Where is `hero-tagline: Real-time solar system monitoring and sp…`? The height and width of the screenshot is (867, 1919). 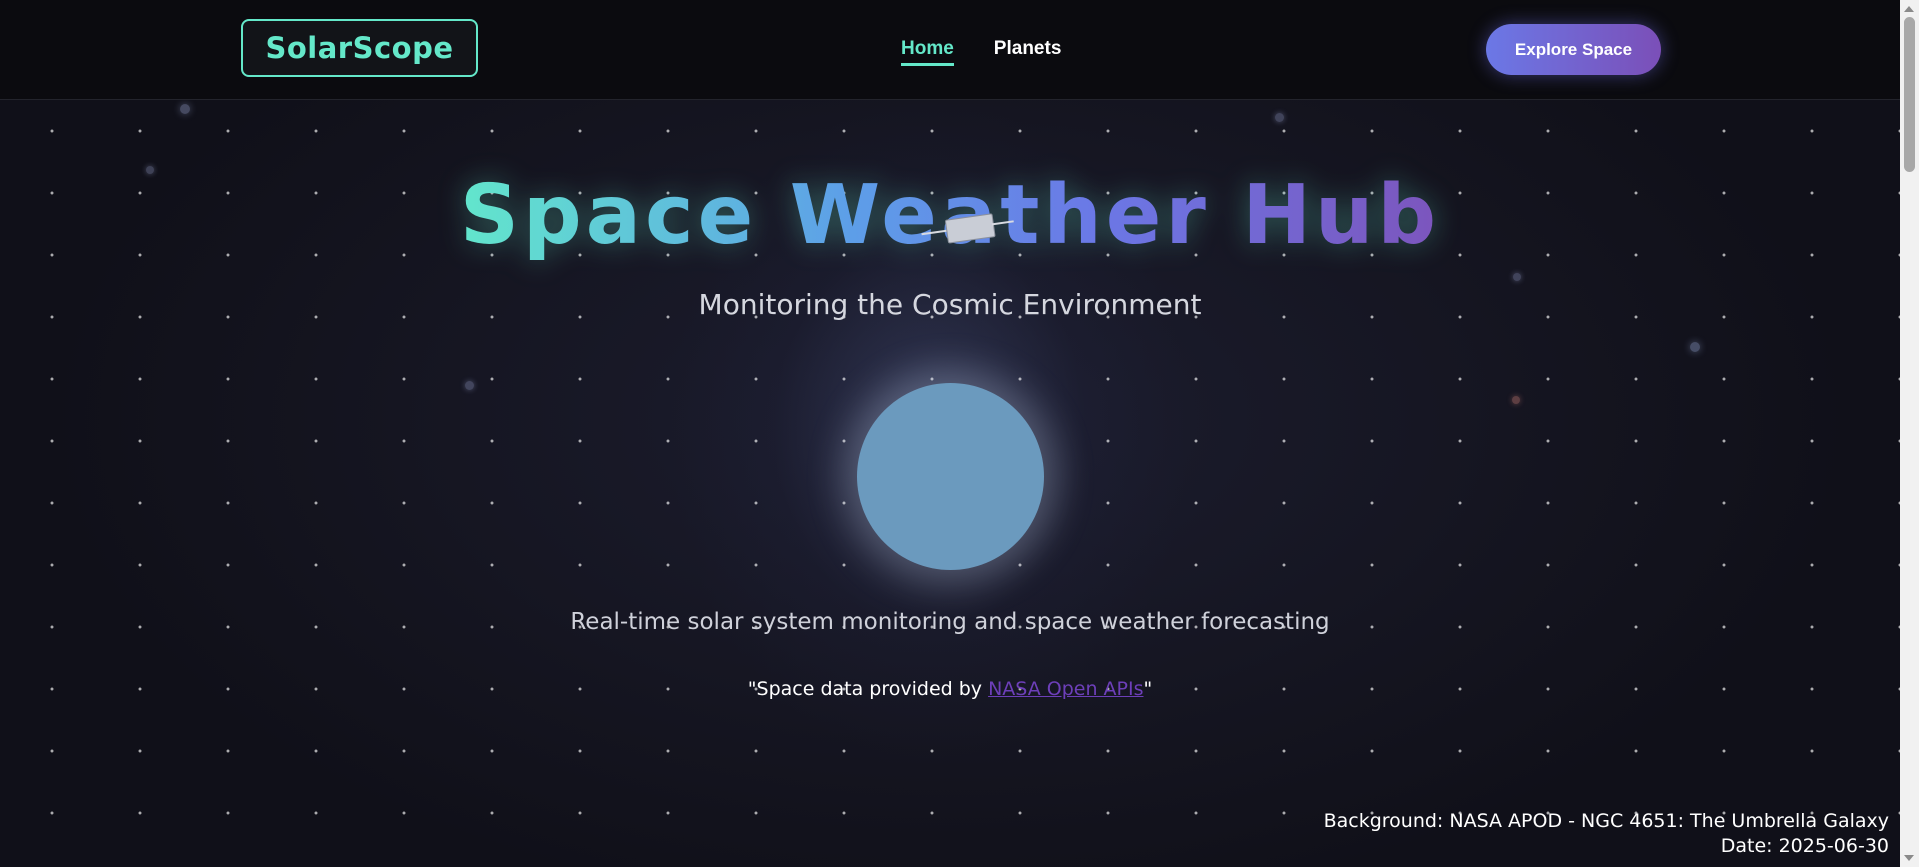
hero-tagline: Real-time solar system monitoring and sp… is located at coordinates (950, 622).